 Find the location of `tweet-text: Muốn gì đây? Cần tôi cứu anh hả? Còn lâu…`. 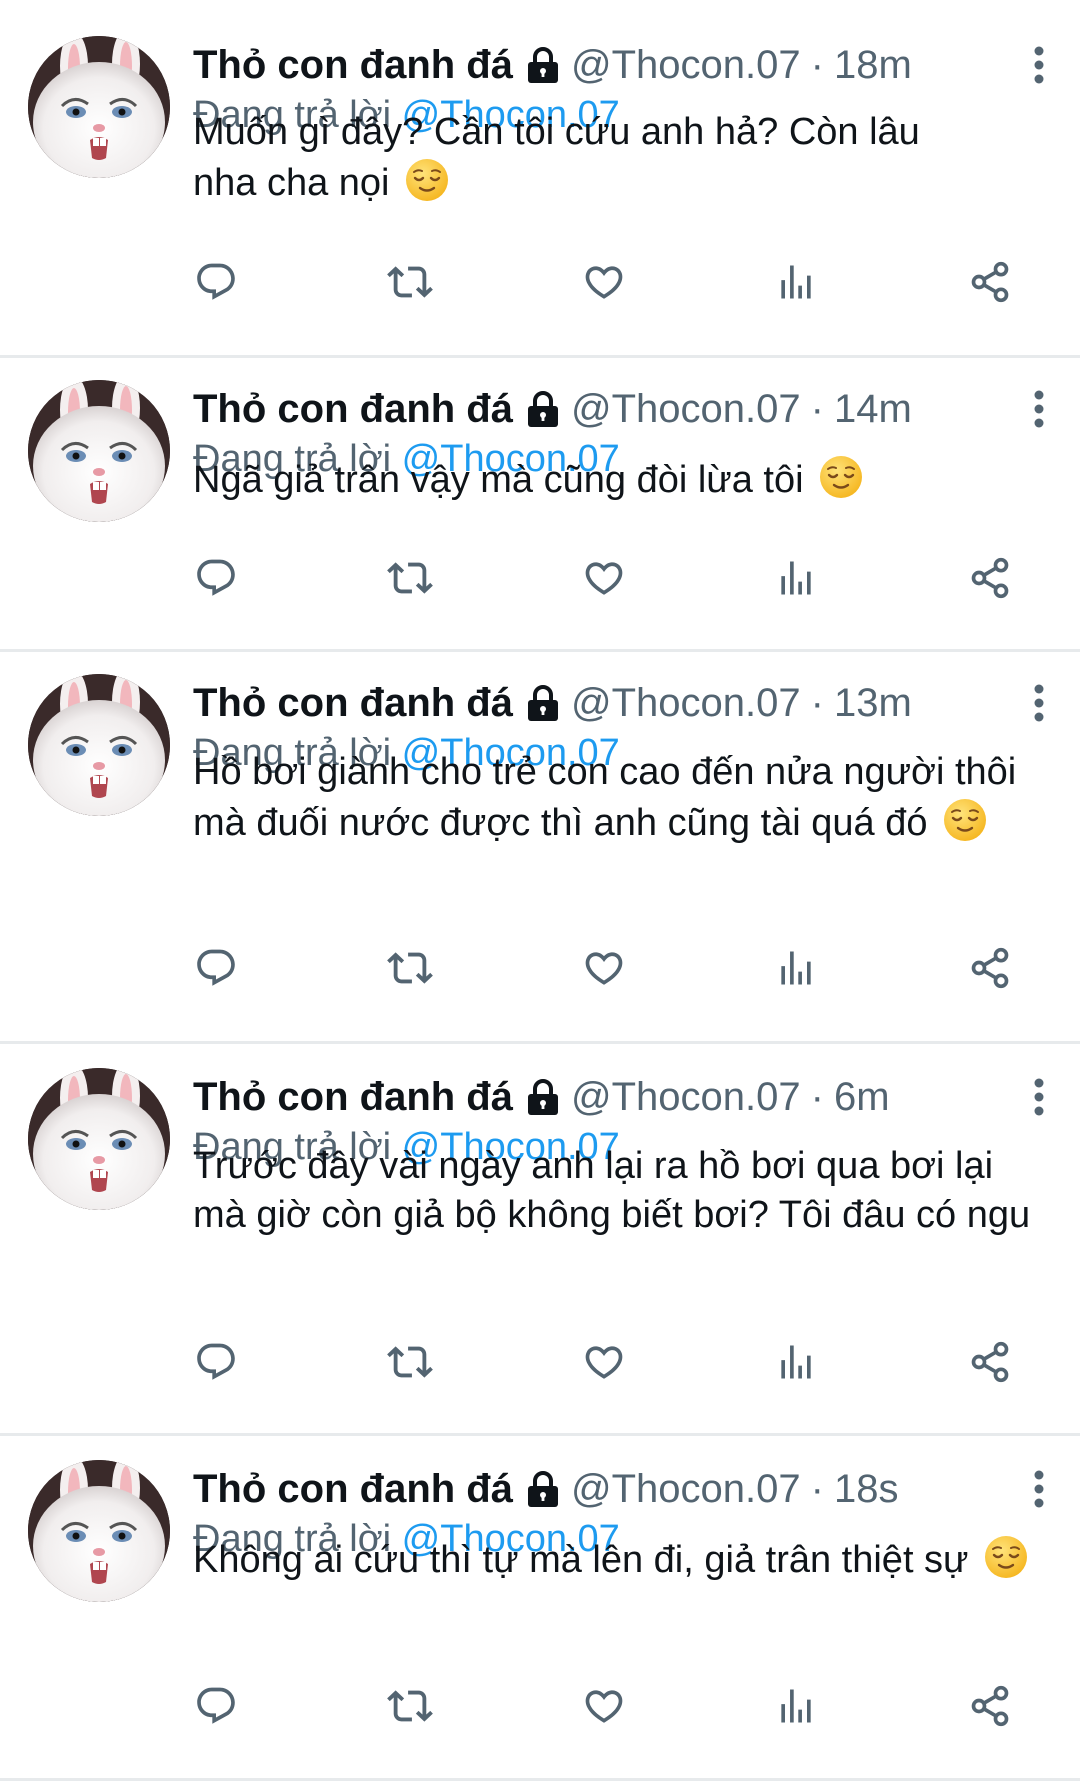

tweet-text: Muốn gì đây? Cần tôi cứu anh hả? Còn lâu… is located at coordinates (573, 158).